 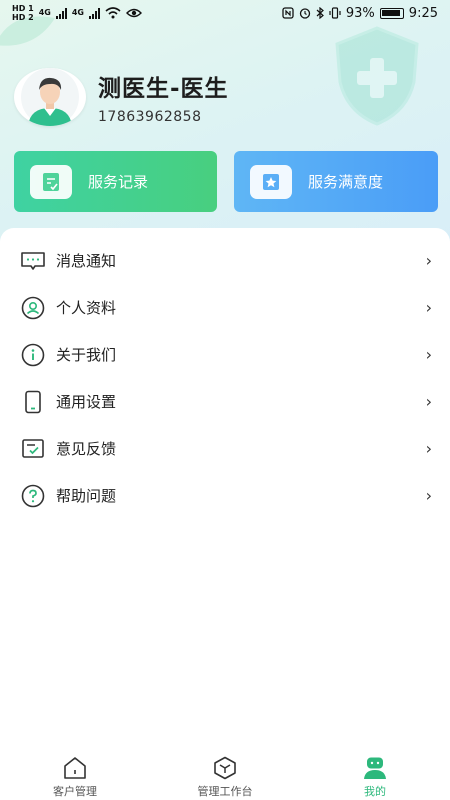 I want to click on doctor-name: 测医生-医生, so click(x=163, y=89).